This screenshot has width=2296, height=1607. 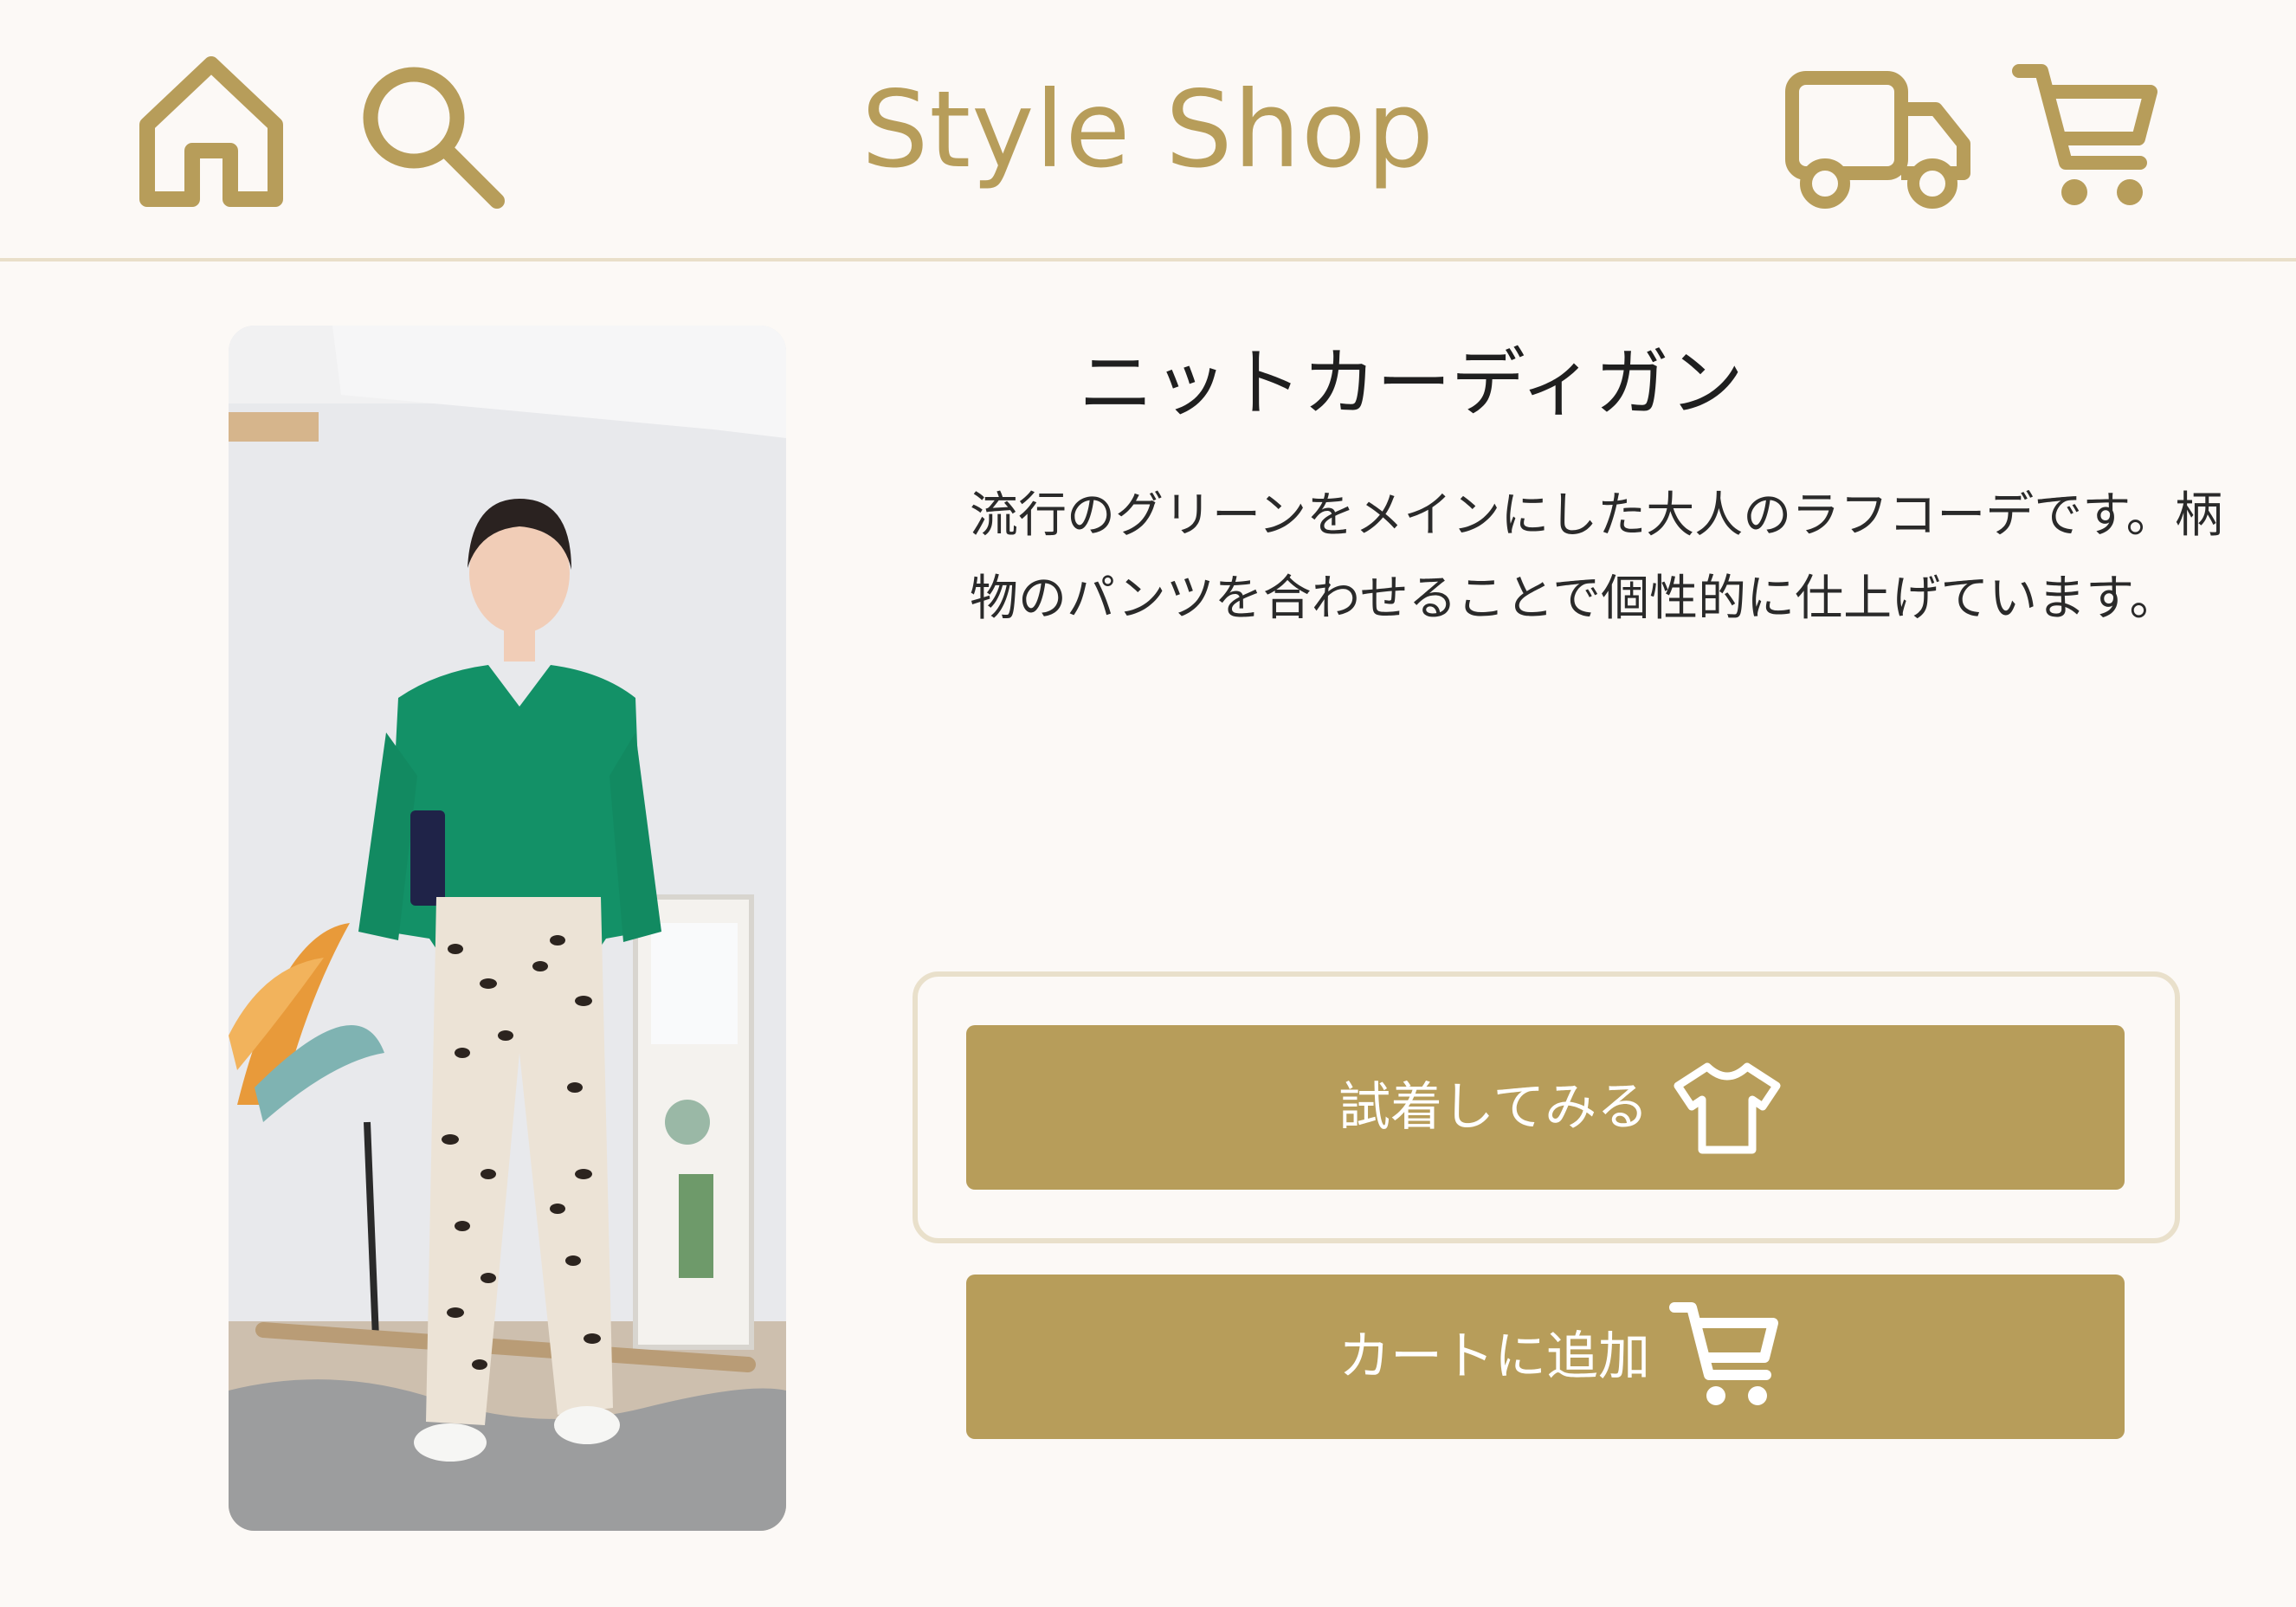 I want to click on try-on-button: 試着してみる, so click(x=1545, y=1107).